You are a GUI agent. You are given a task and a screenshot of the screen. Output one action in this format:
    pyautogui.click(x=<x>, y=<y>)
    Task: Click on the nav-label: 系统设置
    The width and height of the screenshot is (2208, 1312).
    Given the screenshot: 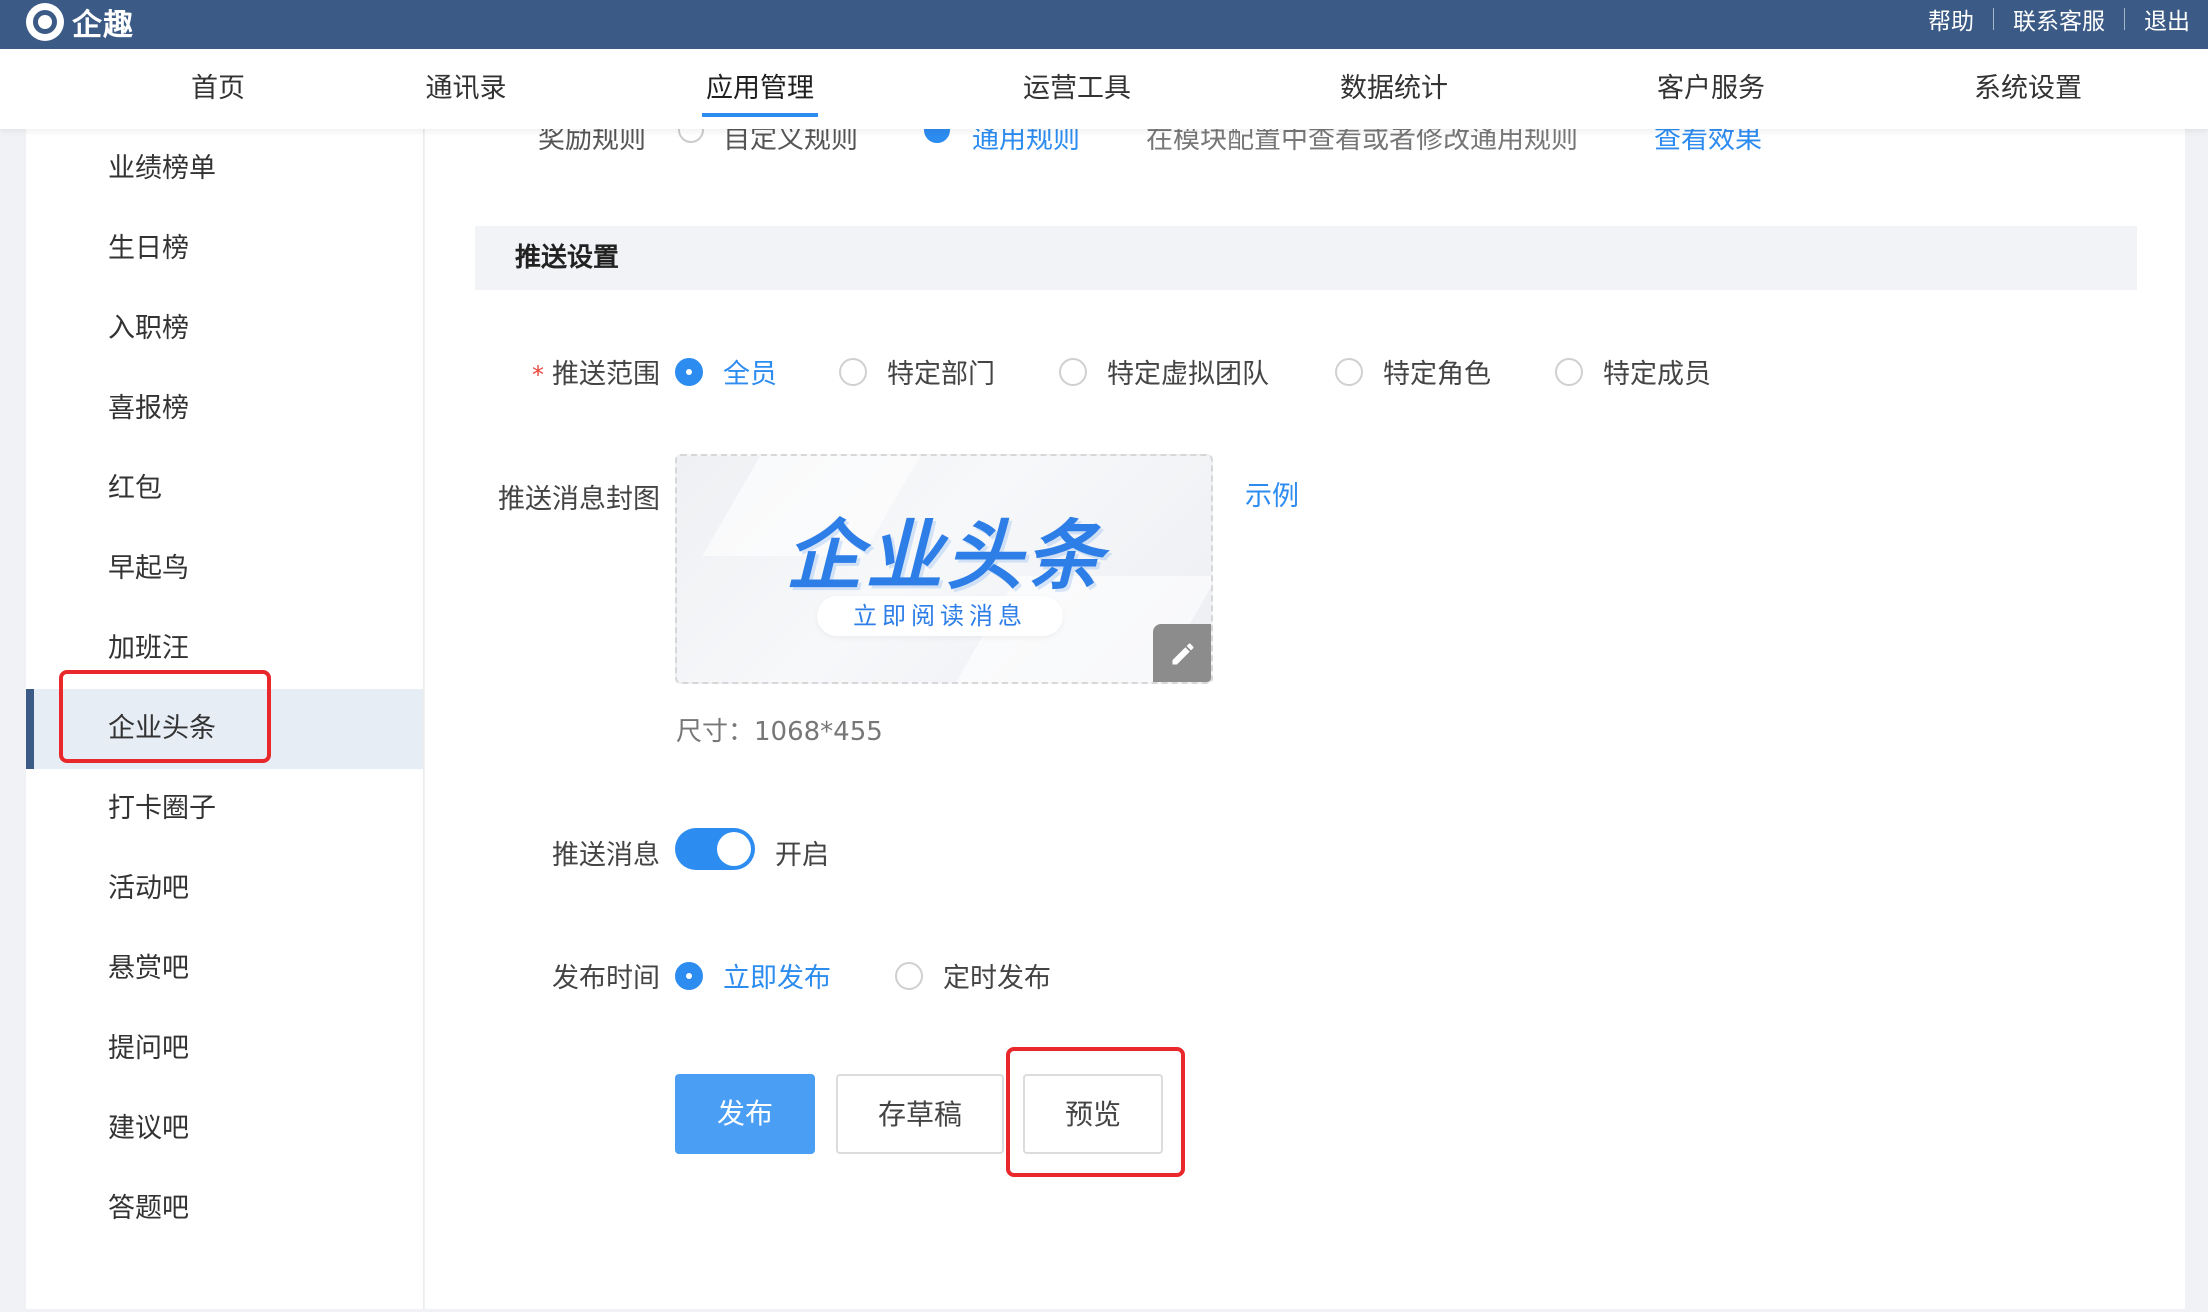 What is the action you would take?
    pyautogui.click(x=2028, y=88)
    